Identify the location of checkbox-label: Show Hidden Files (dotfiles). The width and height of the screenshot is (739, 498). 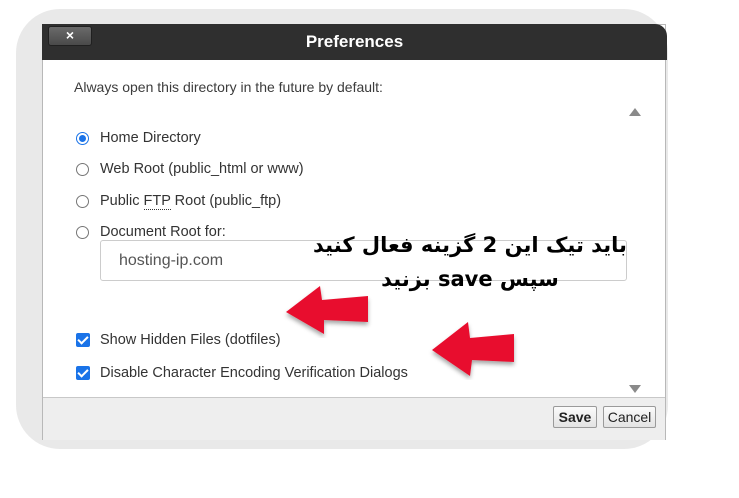
(190, 340).